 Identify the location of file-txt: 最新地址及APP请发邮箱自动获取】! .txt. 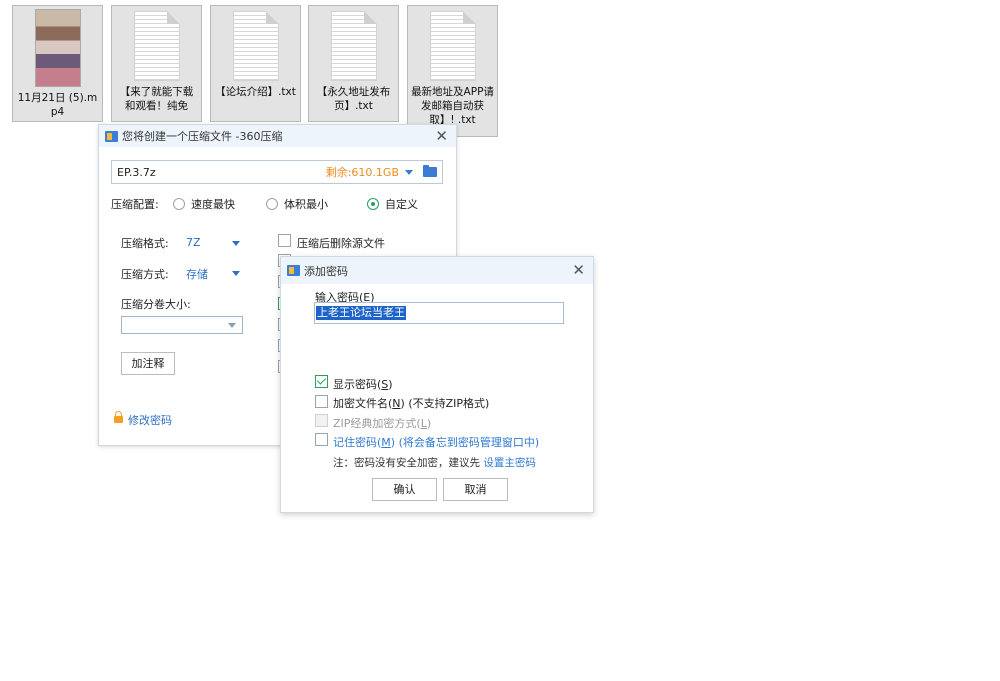
(452, 71).